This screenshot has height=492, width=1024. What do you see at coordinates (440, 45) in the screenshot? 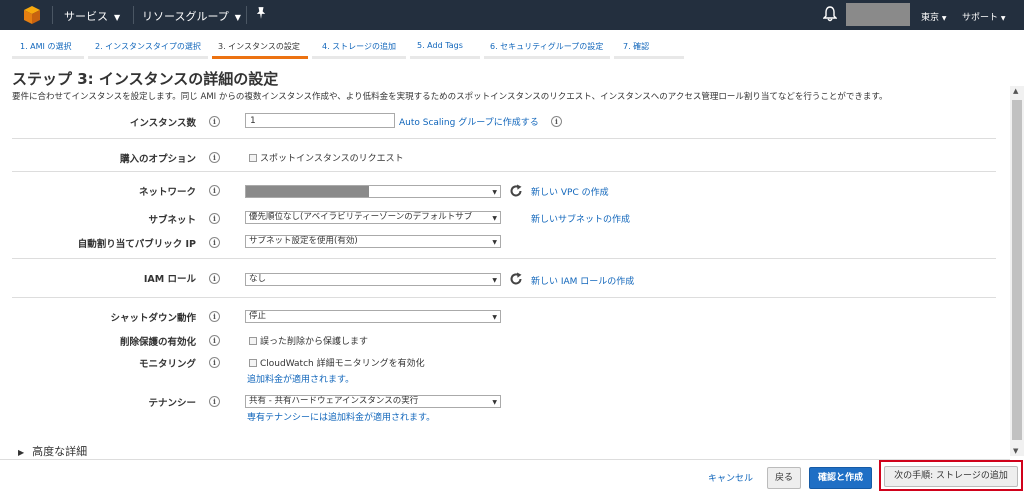
I see `tab-add-tags: 5. Add Tags` at bounding box center [440, 45].